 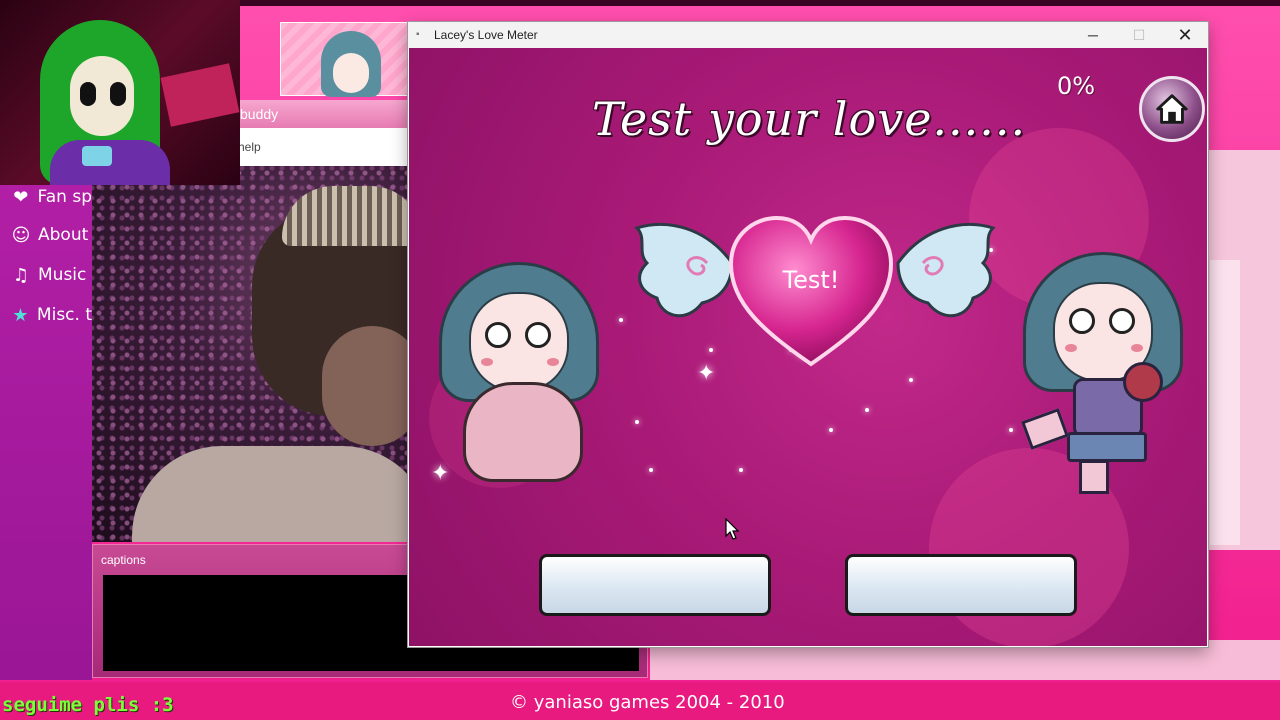 I want to click on home-button, so click(x=1172, y=109).